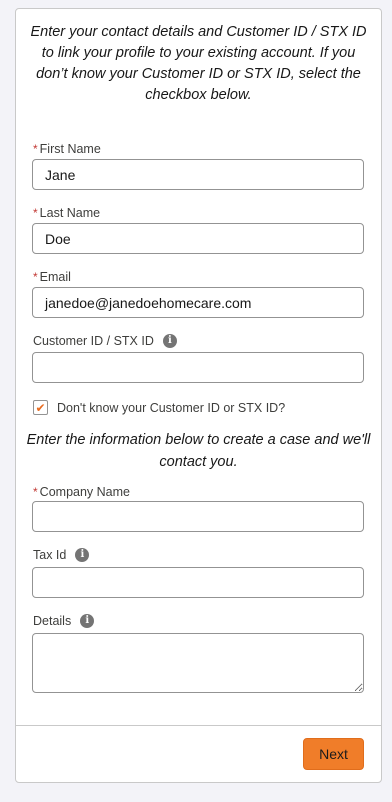  Describe the element at coordinates (60, 174) in the screenshot. I see `first-name-value: Jane` at that location.